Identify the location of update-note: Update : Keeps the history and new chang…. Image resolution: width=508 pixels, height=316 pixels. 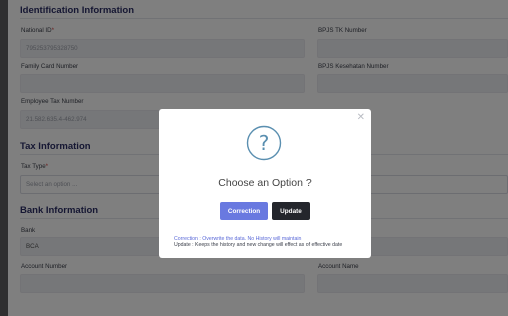
(258, 245).